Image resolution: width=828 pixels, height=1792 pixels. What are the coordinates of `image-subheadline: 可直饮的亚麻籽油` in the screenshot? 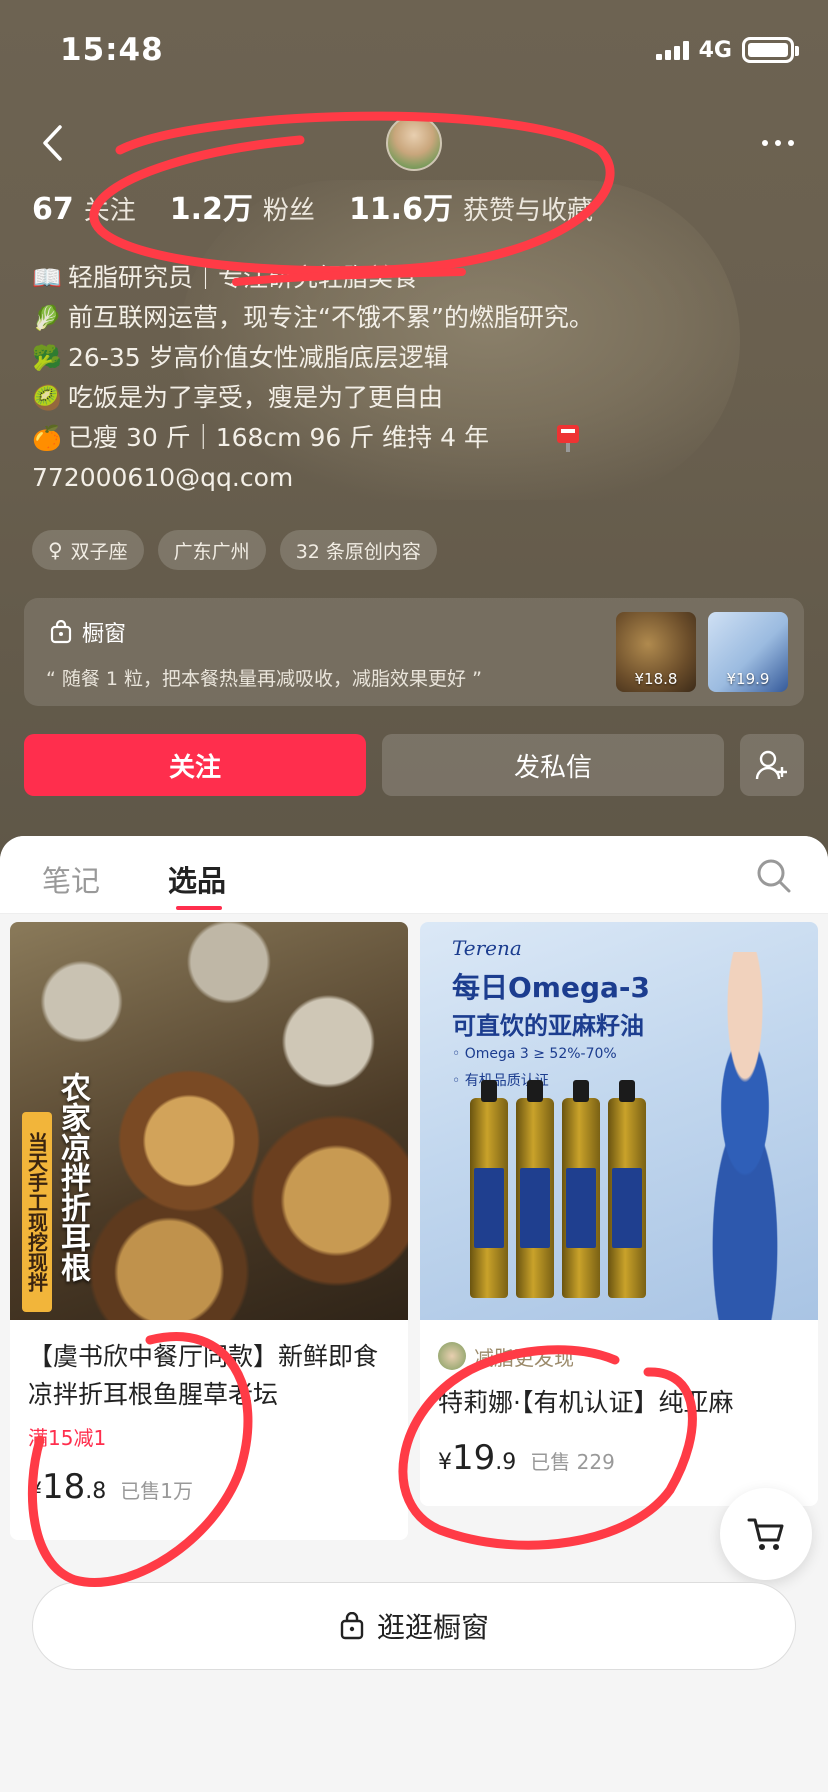 It's located at (548, 1026).